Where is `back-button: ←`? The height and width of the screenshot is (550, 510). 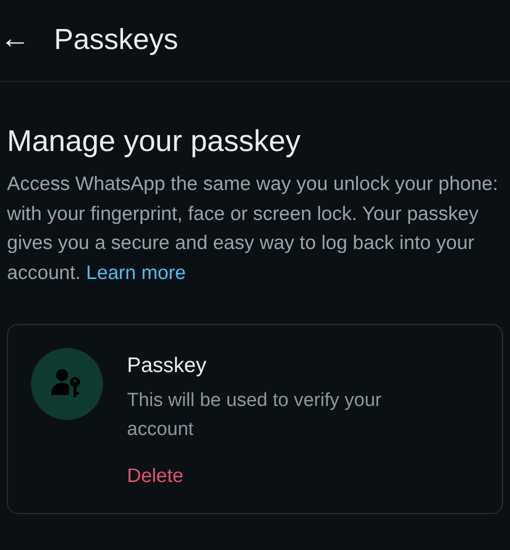
back-button: ← is located at coordinates (15, 41).